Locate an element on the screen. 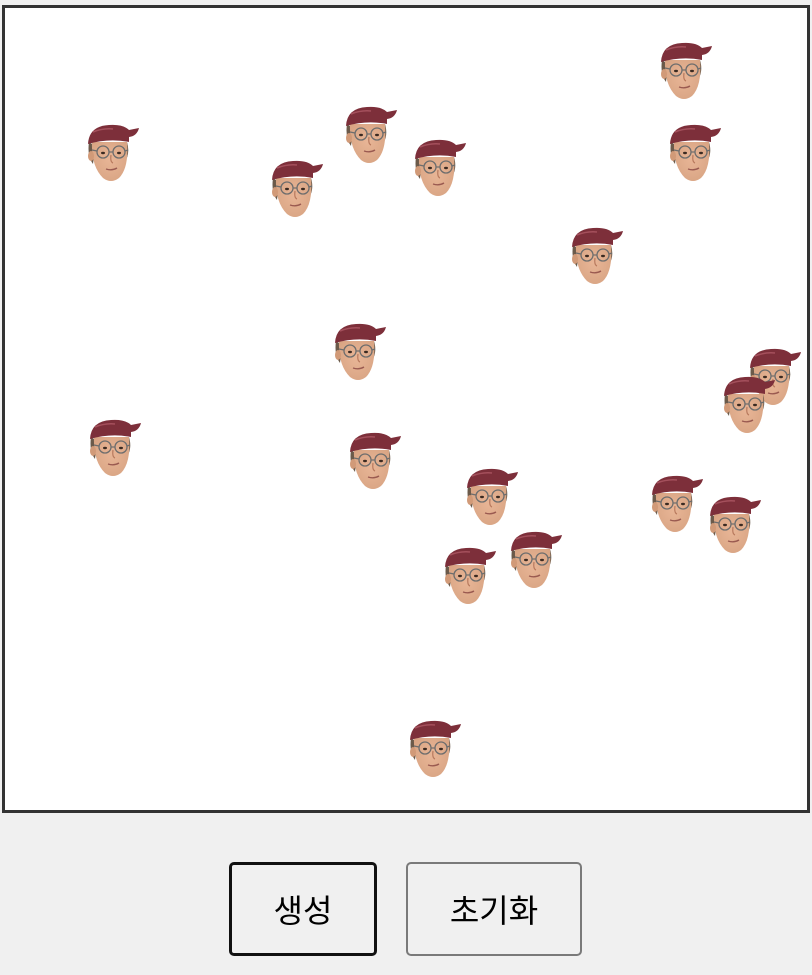 The image size is (812, 975). generate-button: 생성 is located at coordinates (303, 909).